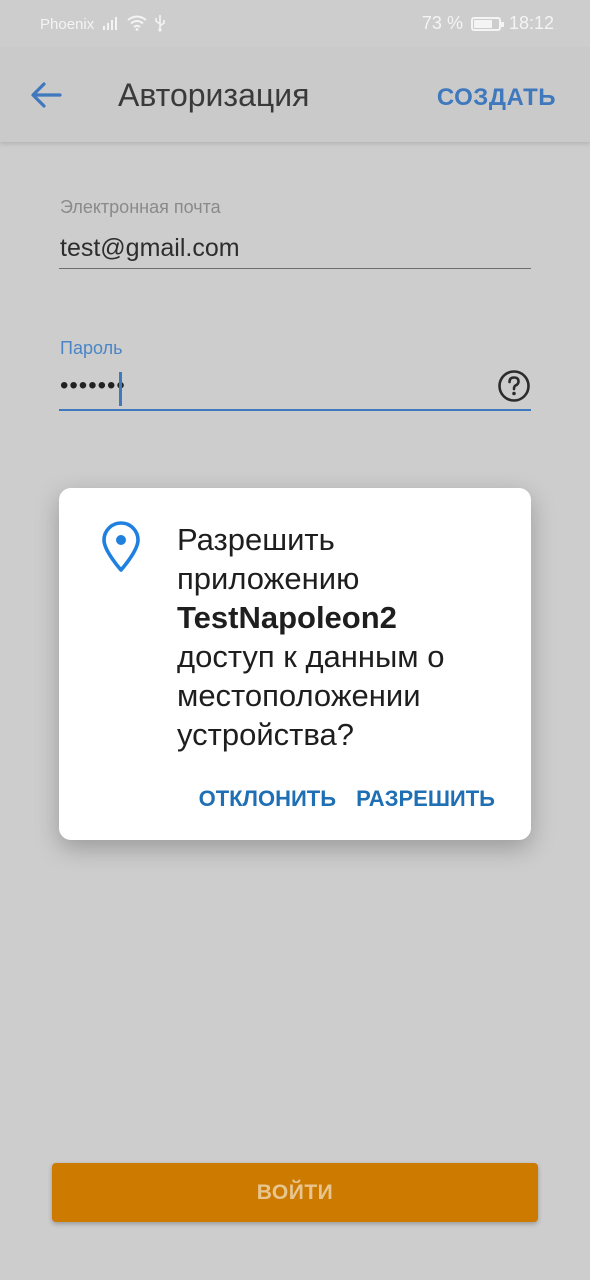  What do you see at coordinates (214, 95) in the screenshot?
I see `page-title: Авторизация` at bounding box center [214, 95].